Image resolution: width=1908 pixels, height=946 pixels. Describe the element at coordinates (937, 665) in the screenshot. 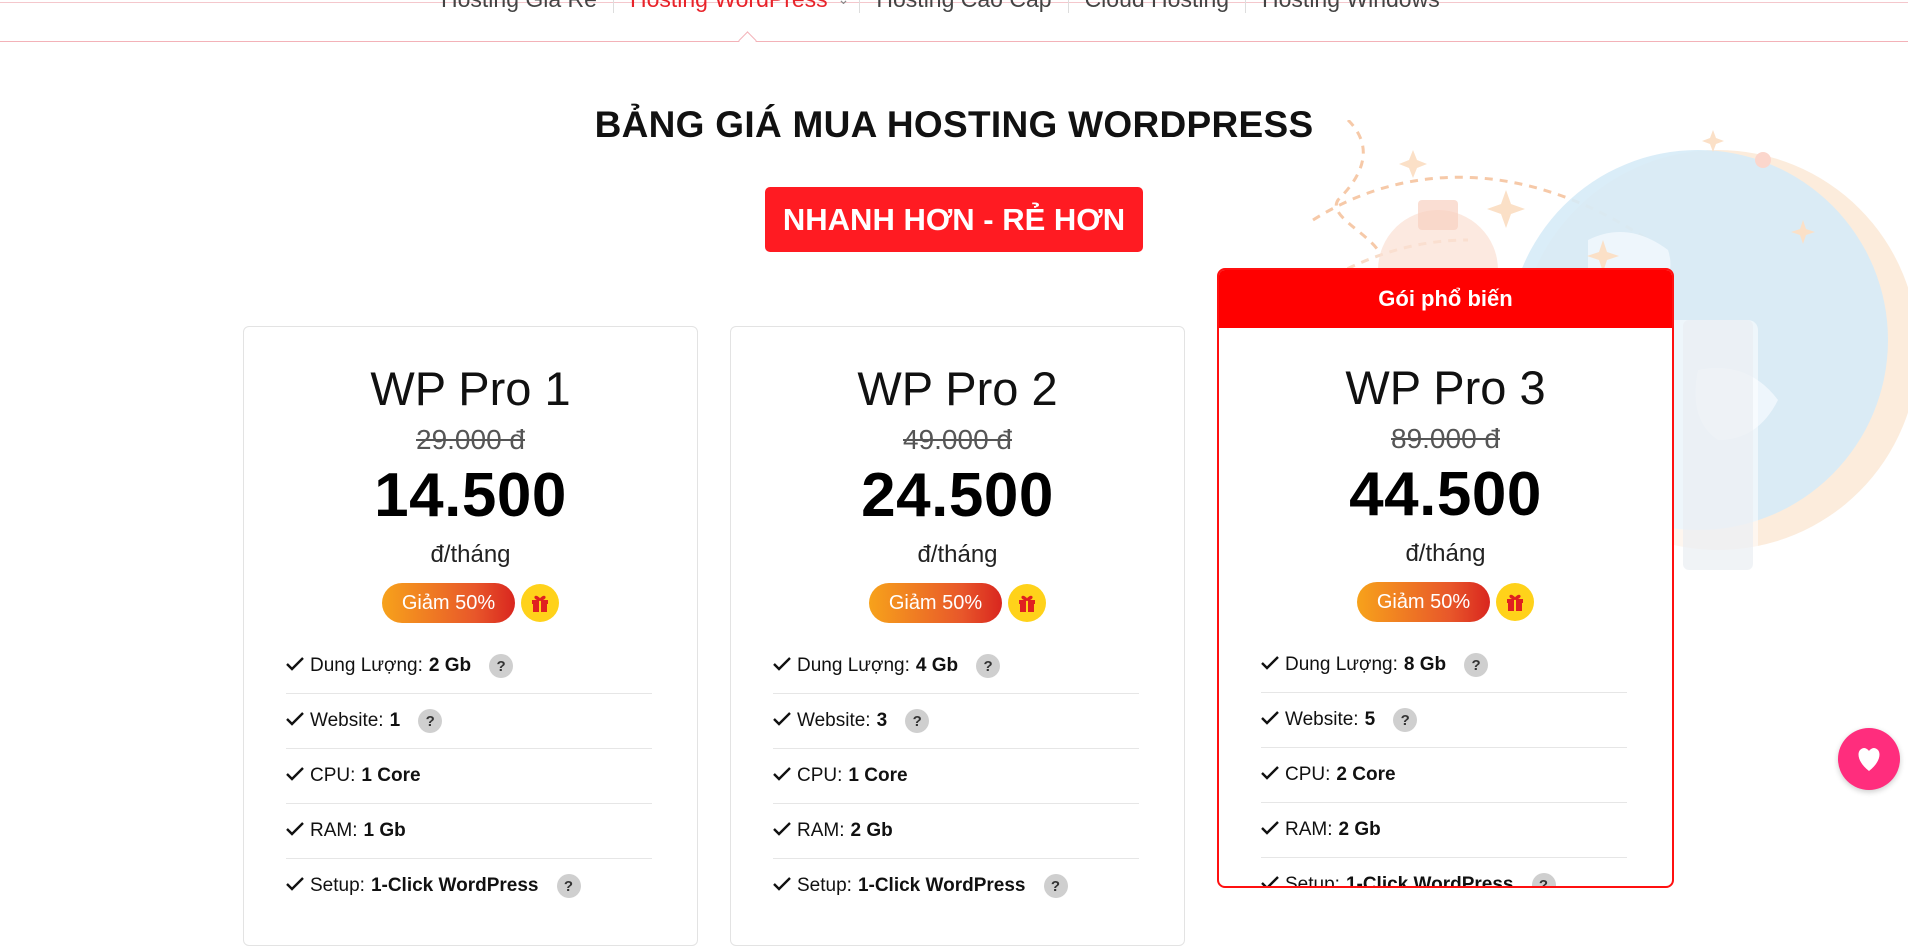

I see `feature-value: 4 Gb` at that location.